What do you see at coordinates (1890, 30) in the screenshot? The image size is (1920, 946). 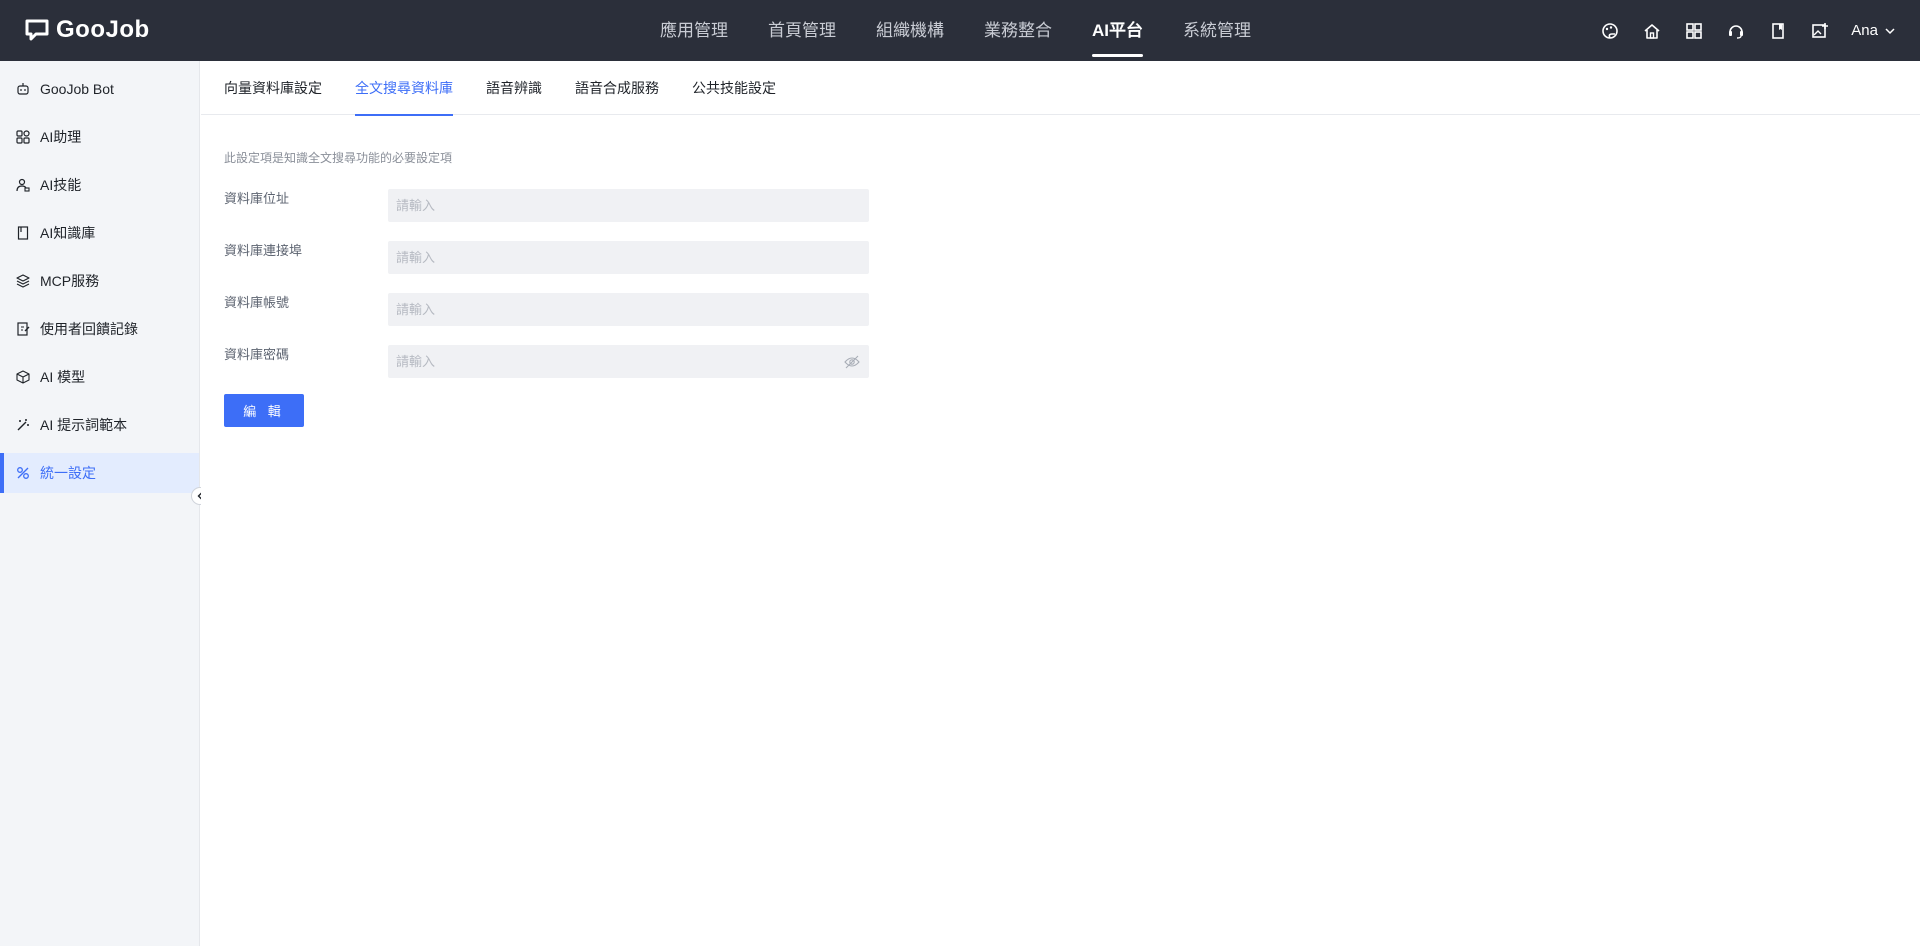 I see `chevron-down-icon` at bounding box center [1890, 30].